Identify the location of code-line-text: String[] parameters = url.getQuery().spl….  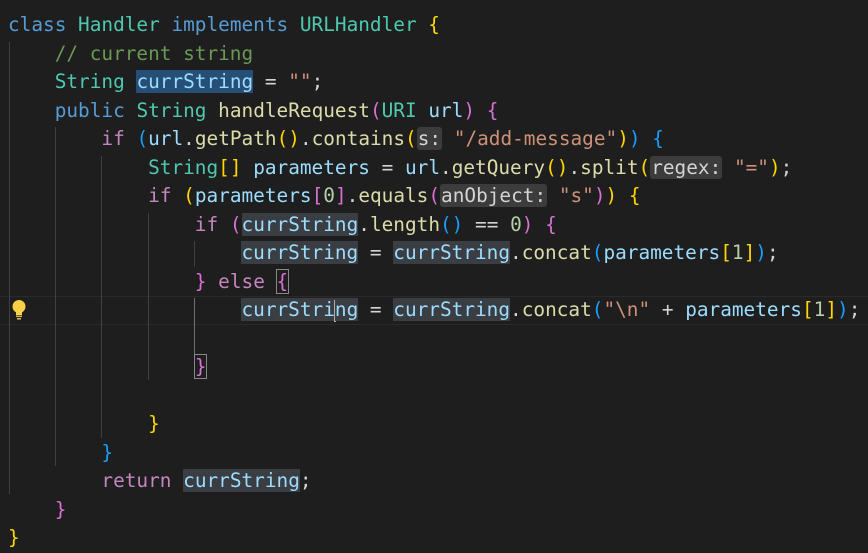
(400, 168).